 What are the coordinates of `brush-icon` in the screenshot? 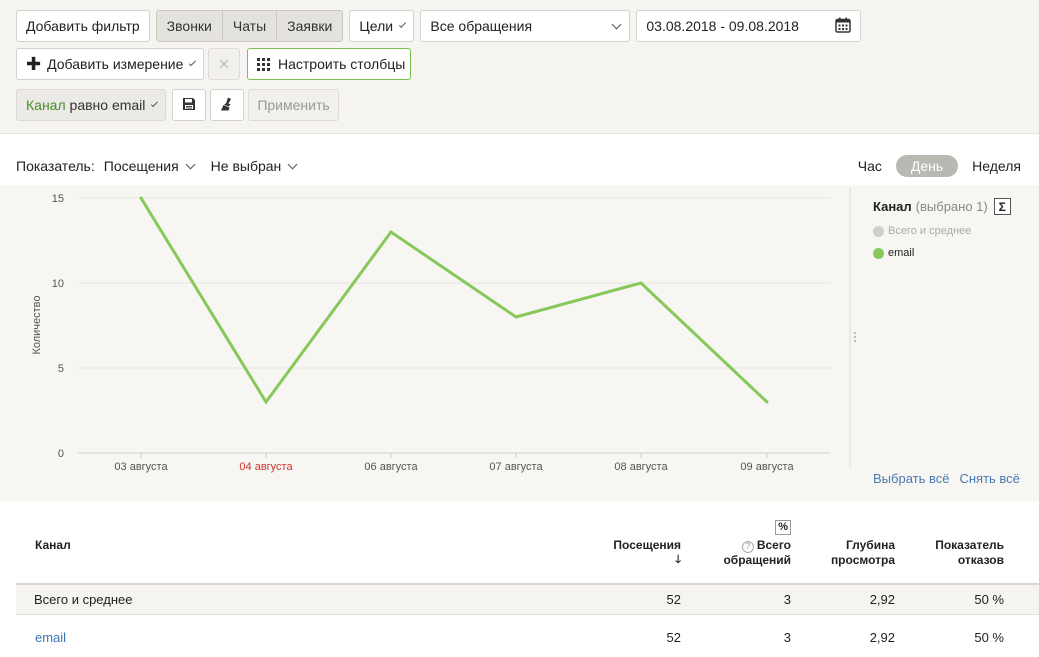 It's located at (227, 105).